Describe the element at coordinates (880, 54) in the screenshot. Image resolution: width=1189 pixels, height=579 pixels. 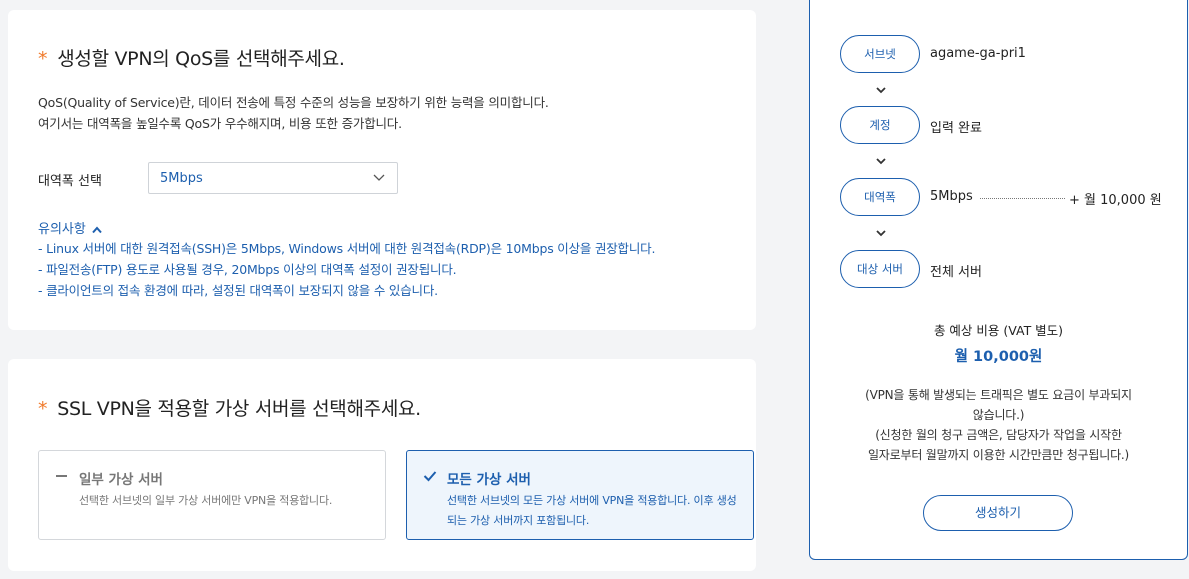
I see `summary-label-subnet: 서브넷` at that location.